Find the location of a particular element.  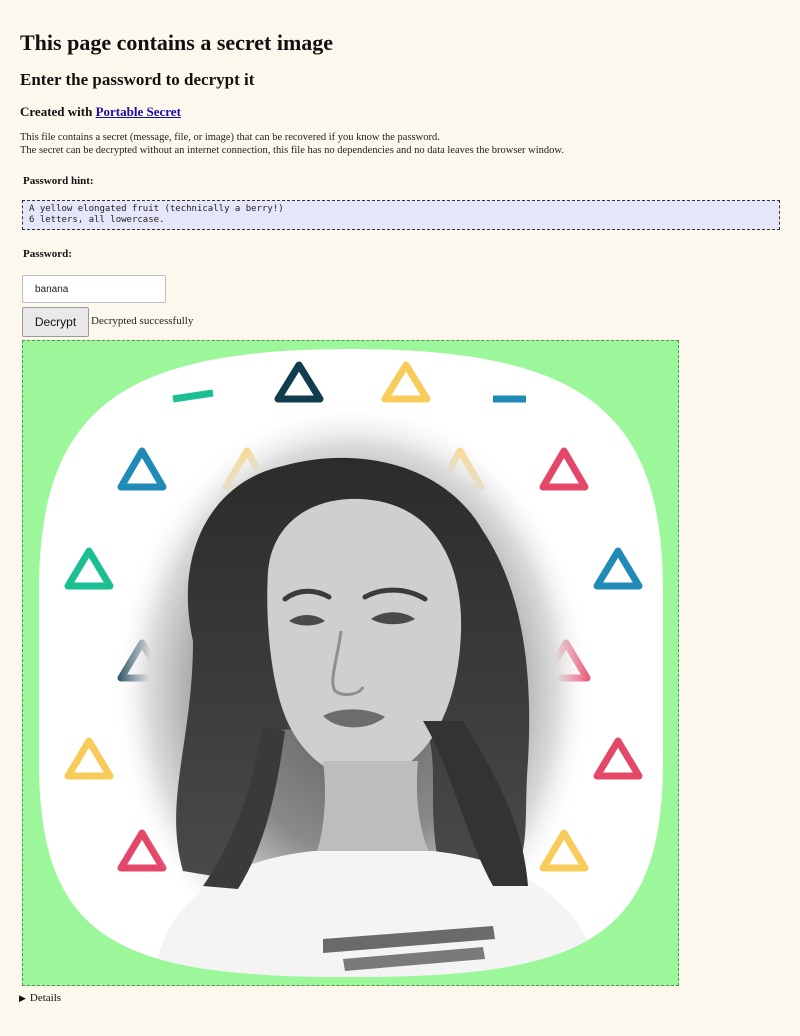

password-hint-line-2: 6 letters, all lowercase. is located at coordinates (97, 220).